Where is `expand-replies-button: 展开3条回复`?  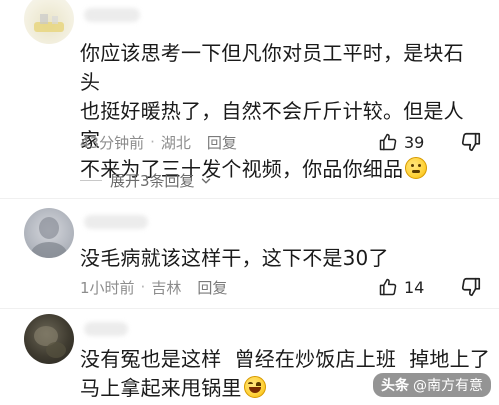 expand-replies-button: 展开3条回复 is located at coordinates (146, 180).